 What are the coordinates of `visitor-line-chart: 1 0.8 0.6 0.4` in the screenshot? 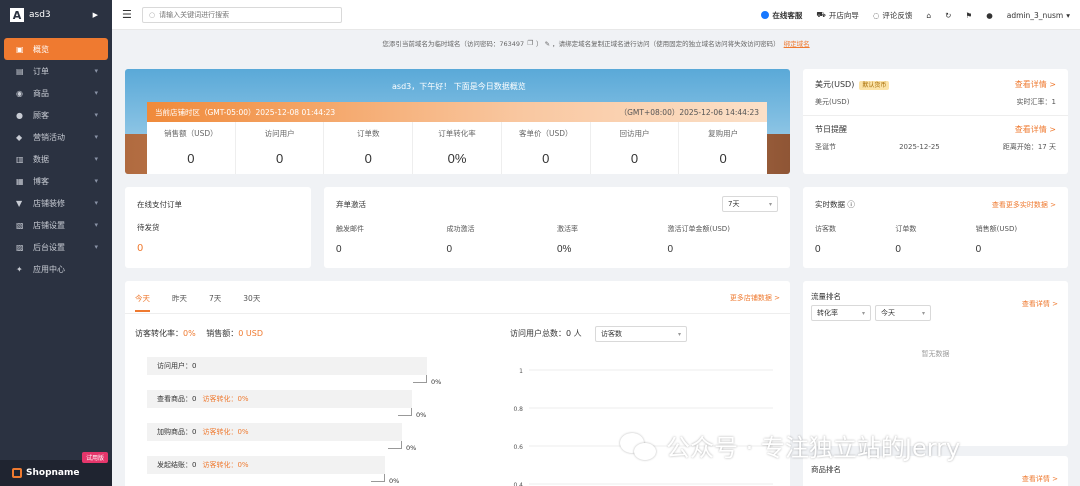 It's located at (643, 427).